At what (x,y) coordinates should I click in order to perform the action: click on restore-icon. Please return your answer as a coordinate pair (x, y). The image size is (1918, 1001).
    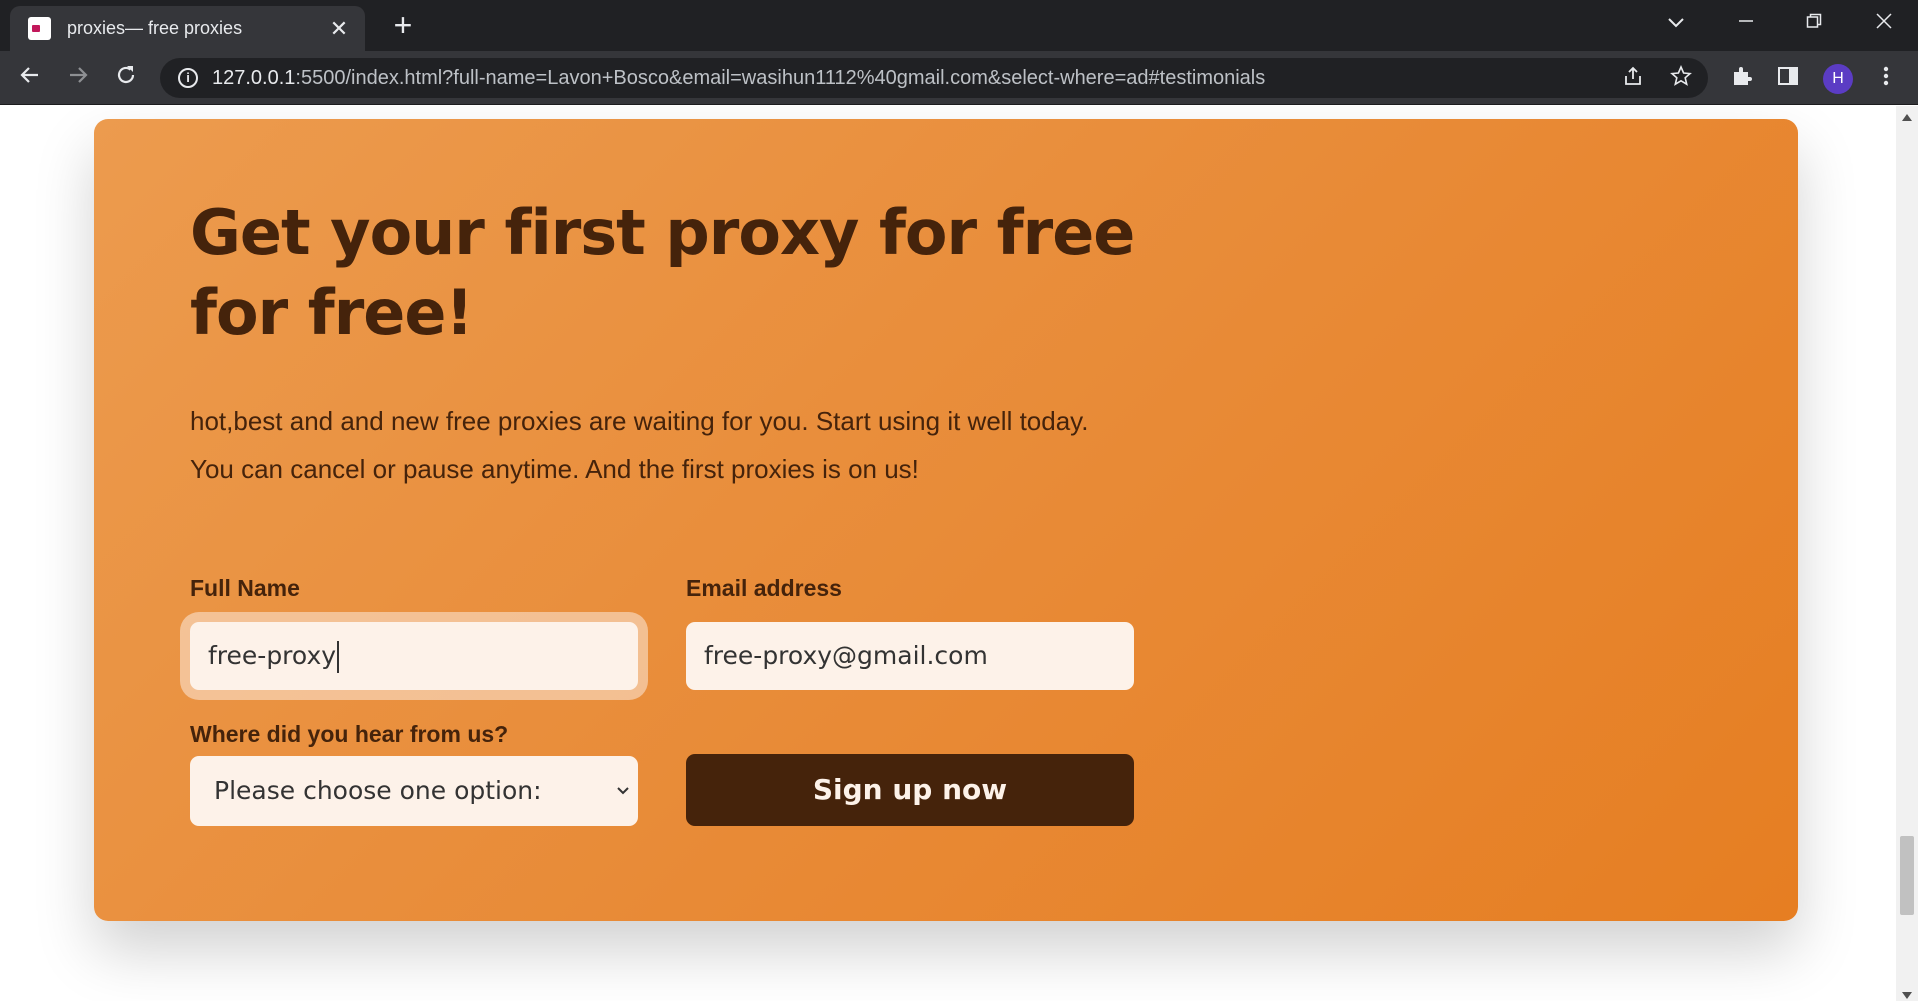
    Looking at the image, I should click on (1814, 23).